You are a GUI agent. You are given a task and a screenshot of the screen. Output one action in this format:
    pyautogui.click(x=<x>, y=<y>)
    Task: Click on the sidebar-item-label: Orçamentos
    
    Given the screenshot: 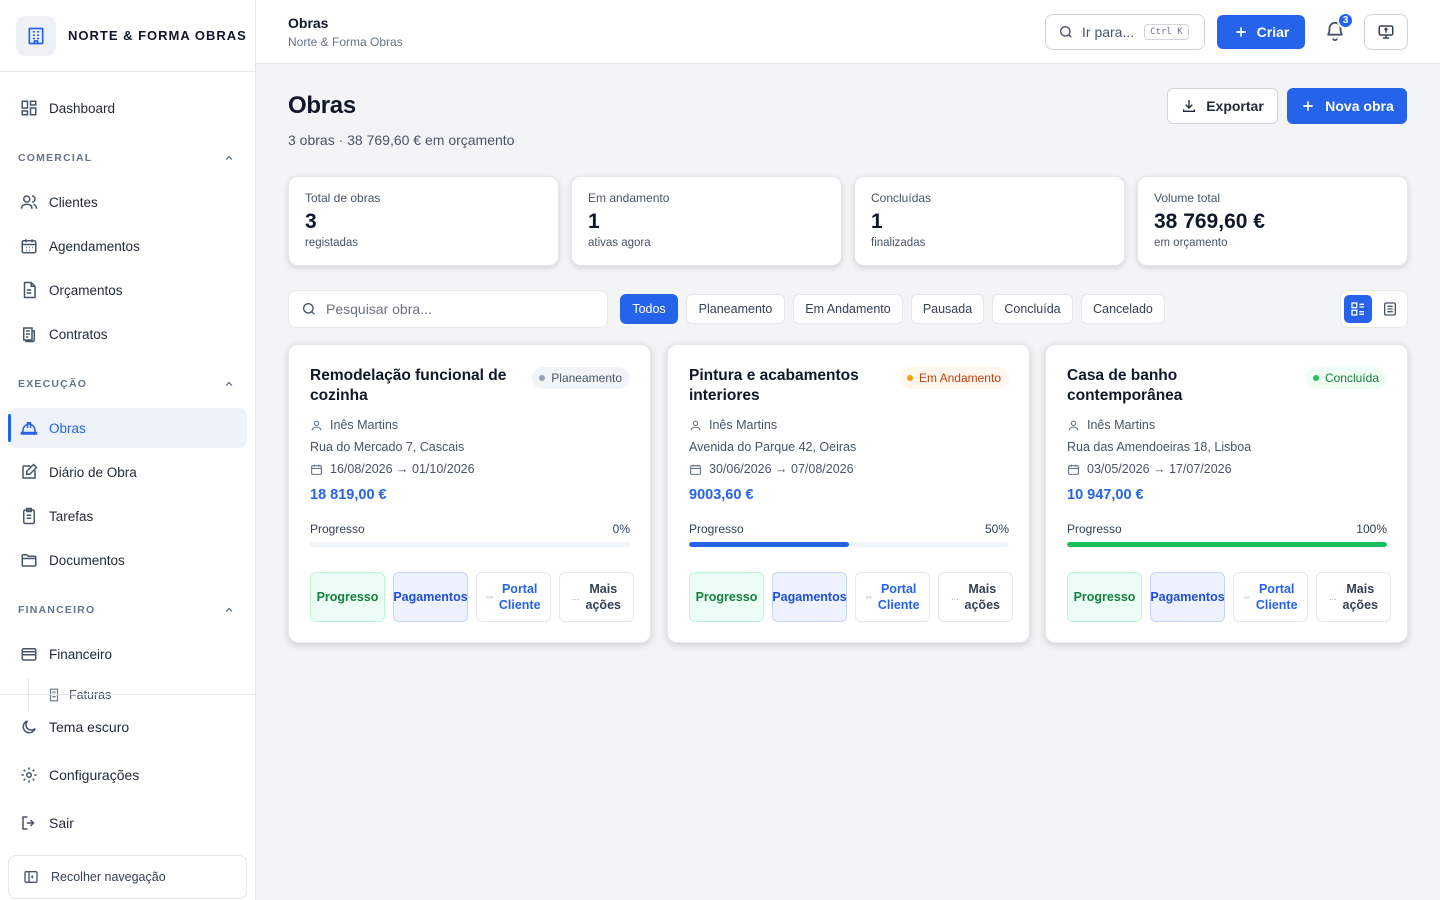 What is the action you would take?
    pyautogui.click(x=86, y=290)
    